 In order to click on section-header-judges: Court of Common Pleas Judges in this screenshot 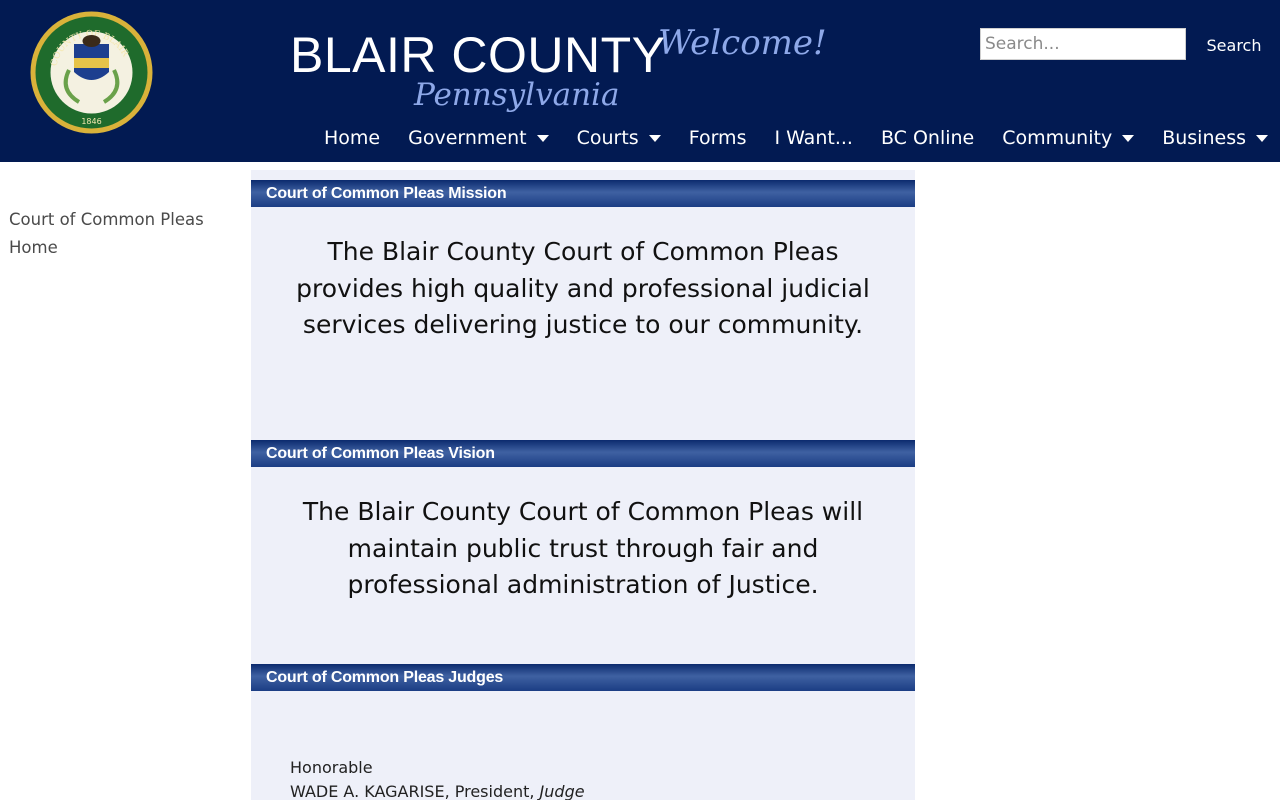, I will do `click(583, 677)`.